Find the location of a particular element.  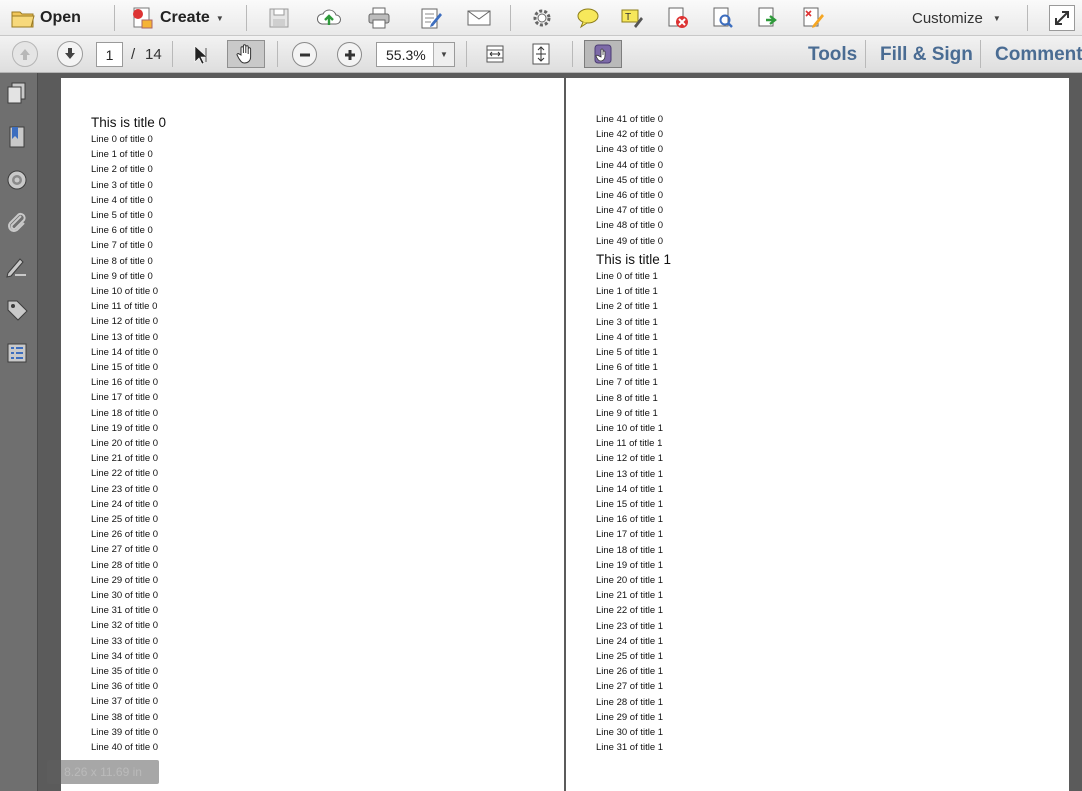

navigation-toolbar: 1 / 14 55.3% ▼ Tools Fill & Sign Comment is located at coordinates (541, 54).